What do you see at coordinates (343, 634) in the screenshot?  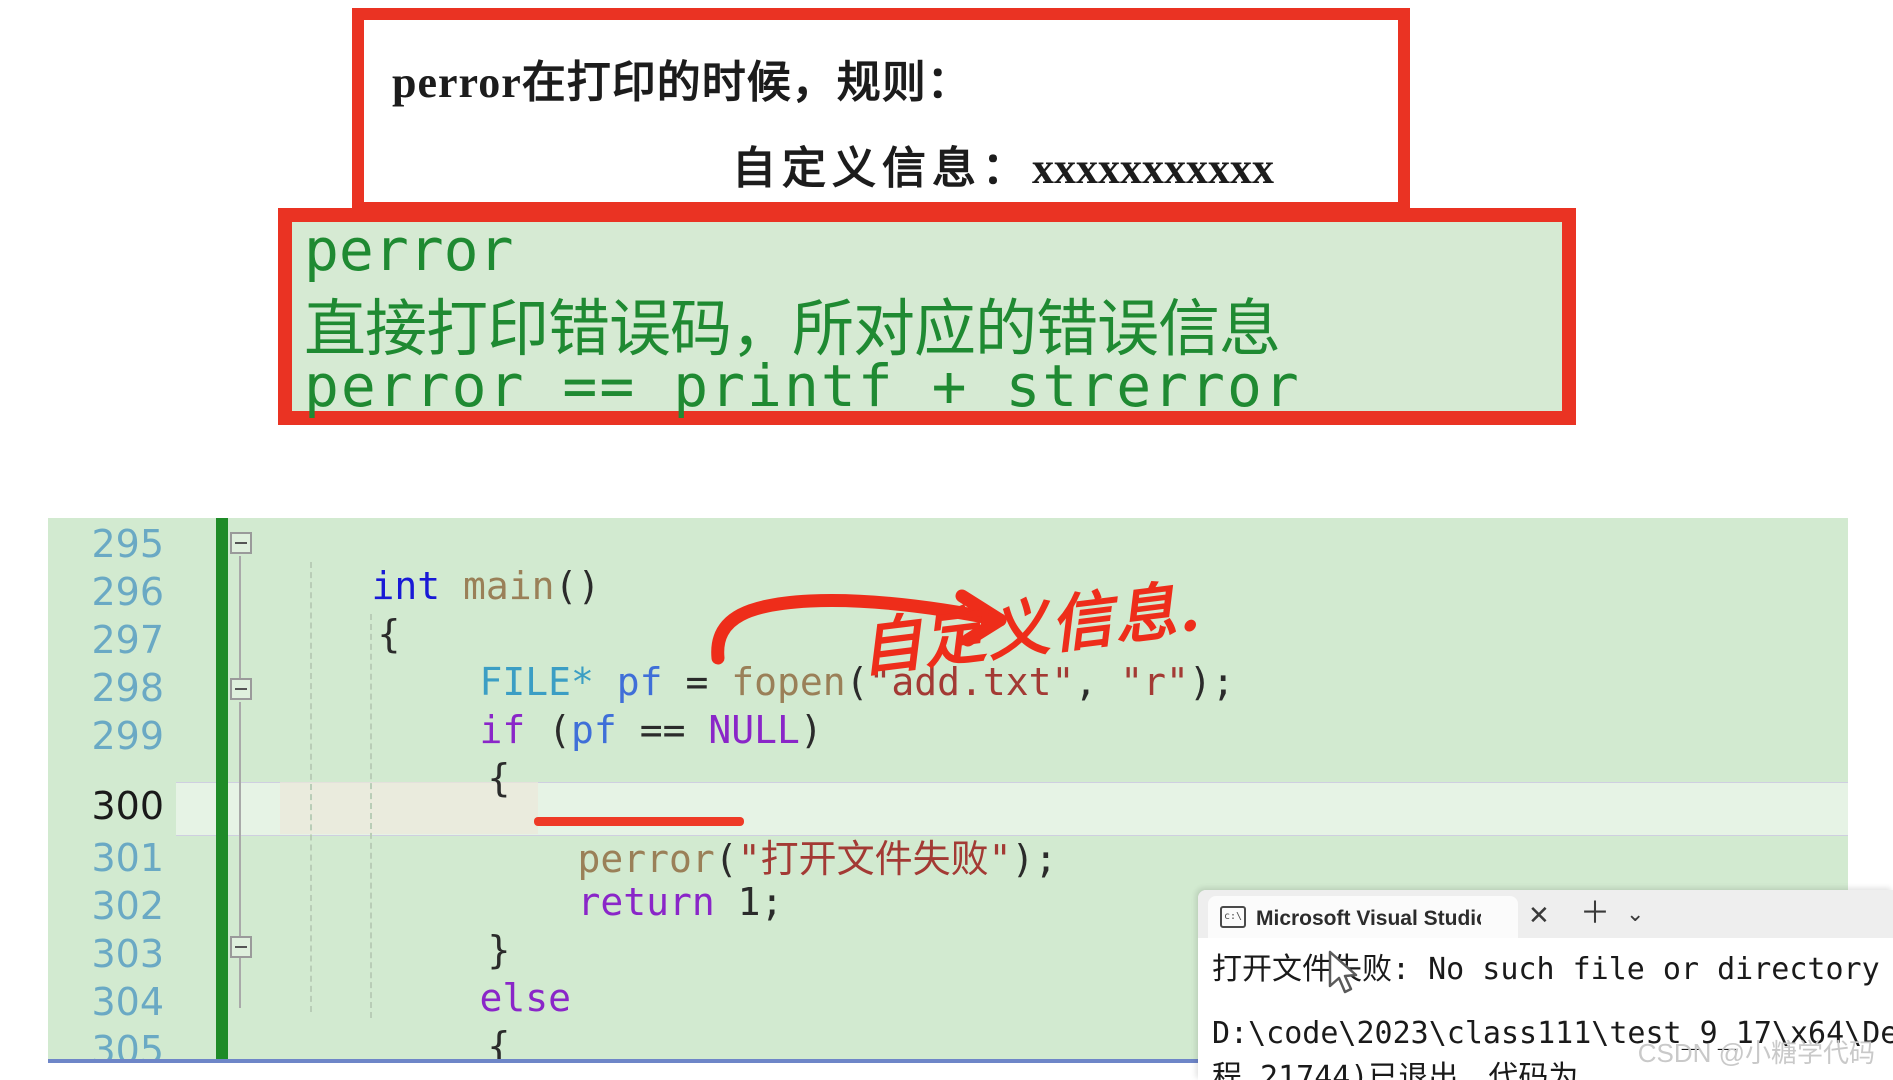 I see `code-line: {` at bounding box center [343, 634].